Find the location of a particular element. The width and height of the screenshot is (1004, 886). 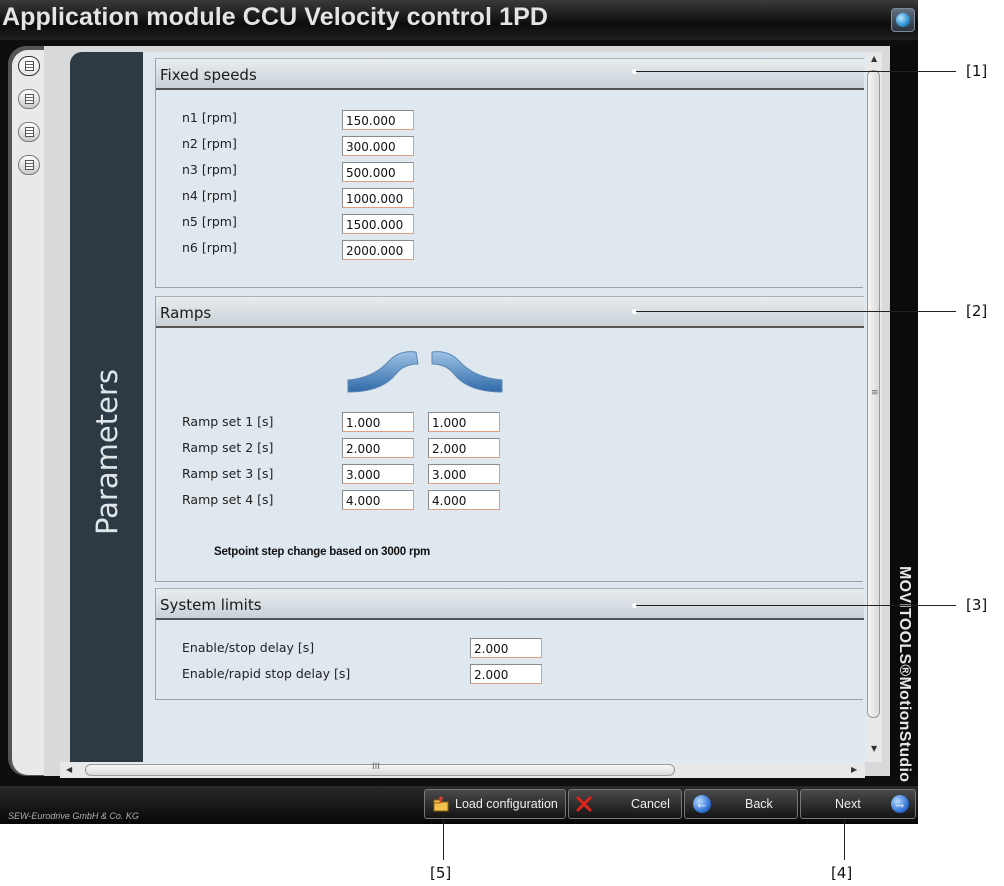

enable-stop-field: 2.000 is located at coordinates (506, 648).